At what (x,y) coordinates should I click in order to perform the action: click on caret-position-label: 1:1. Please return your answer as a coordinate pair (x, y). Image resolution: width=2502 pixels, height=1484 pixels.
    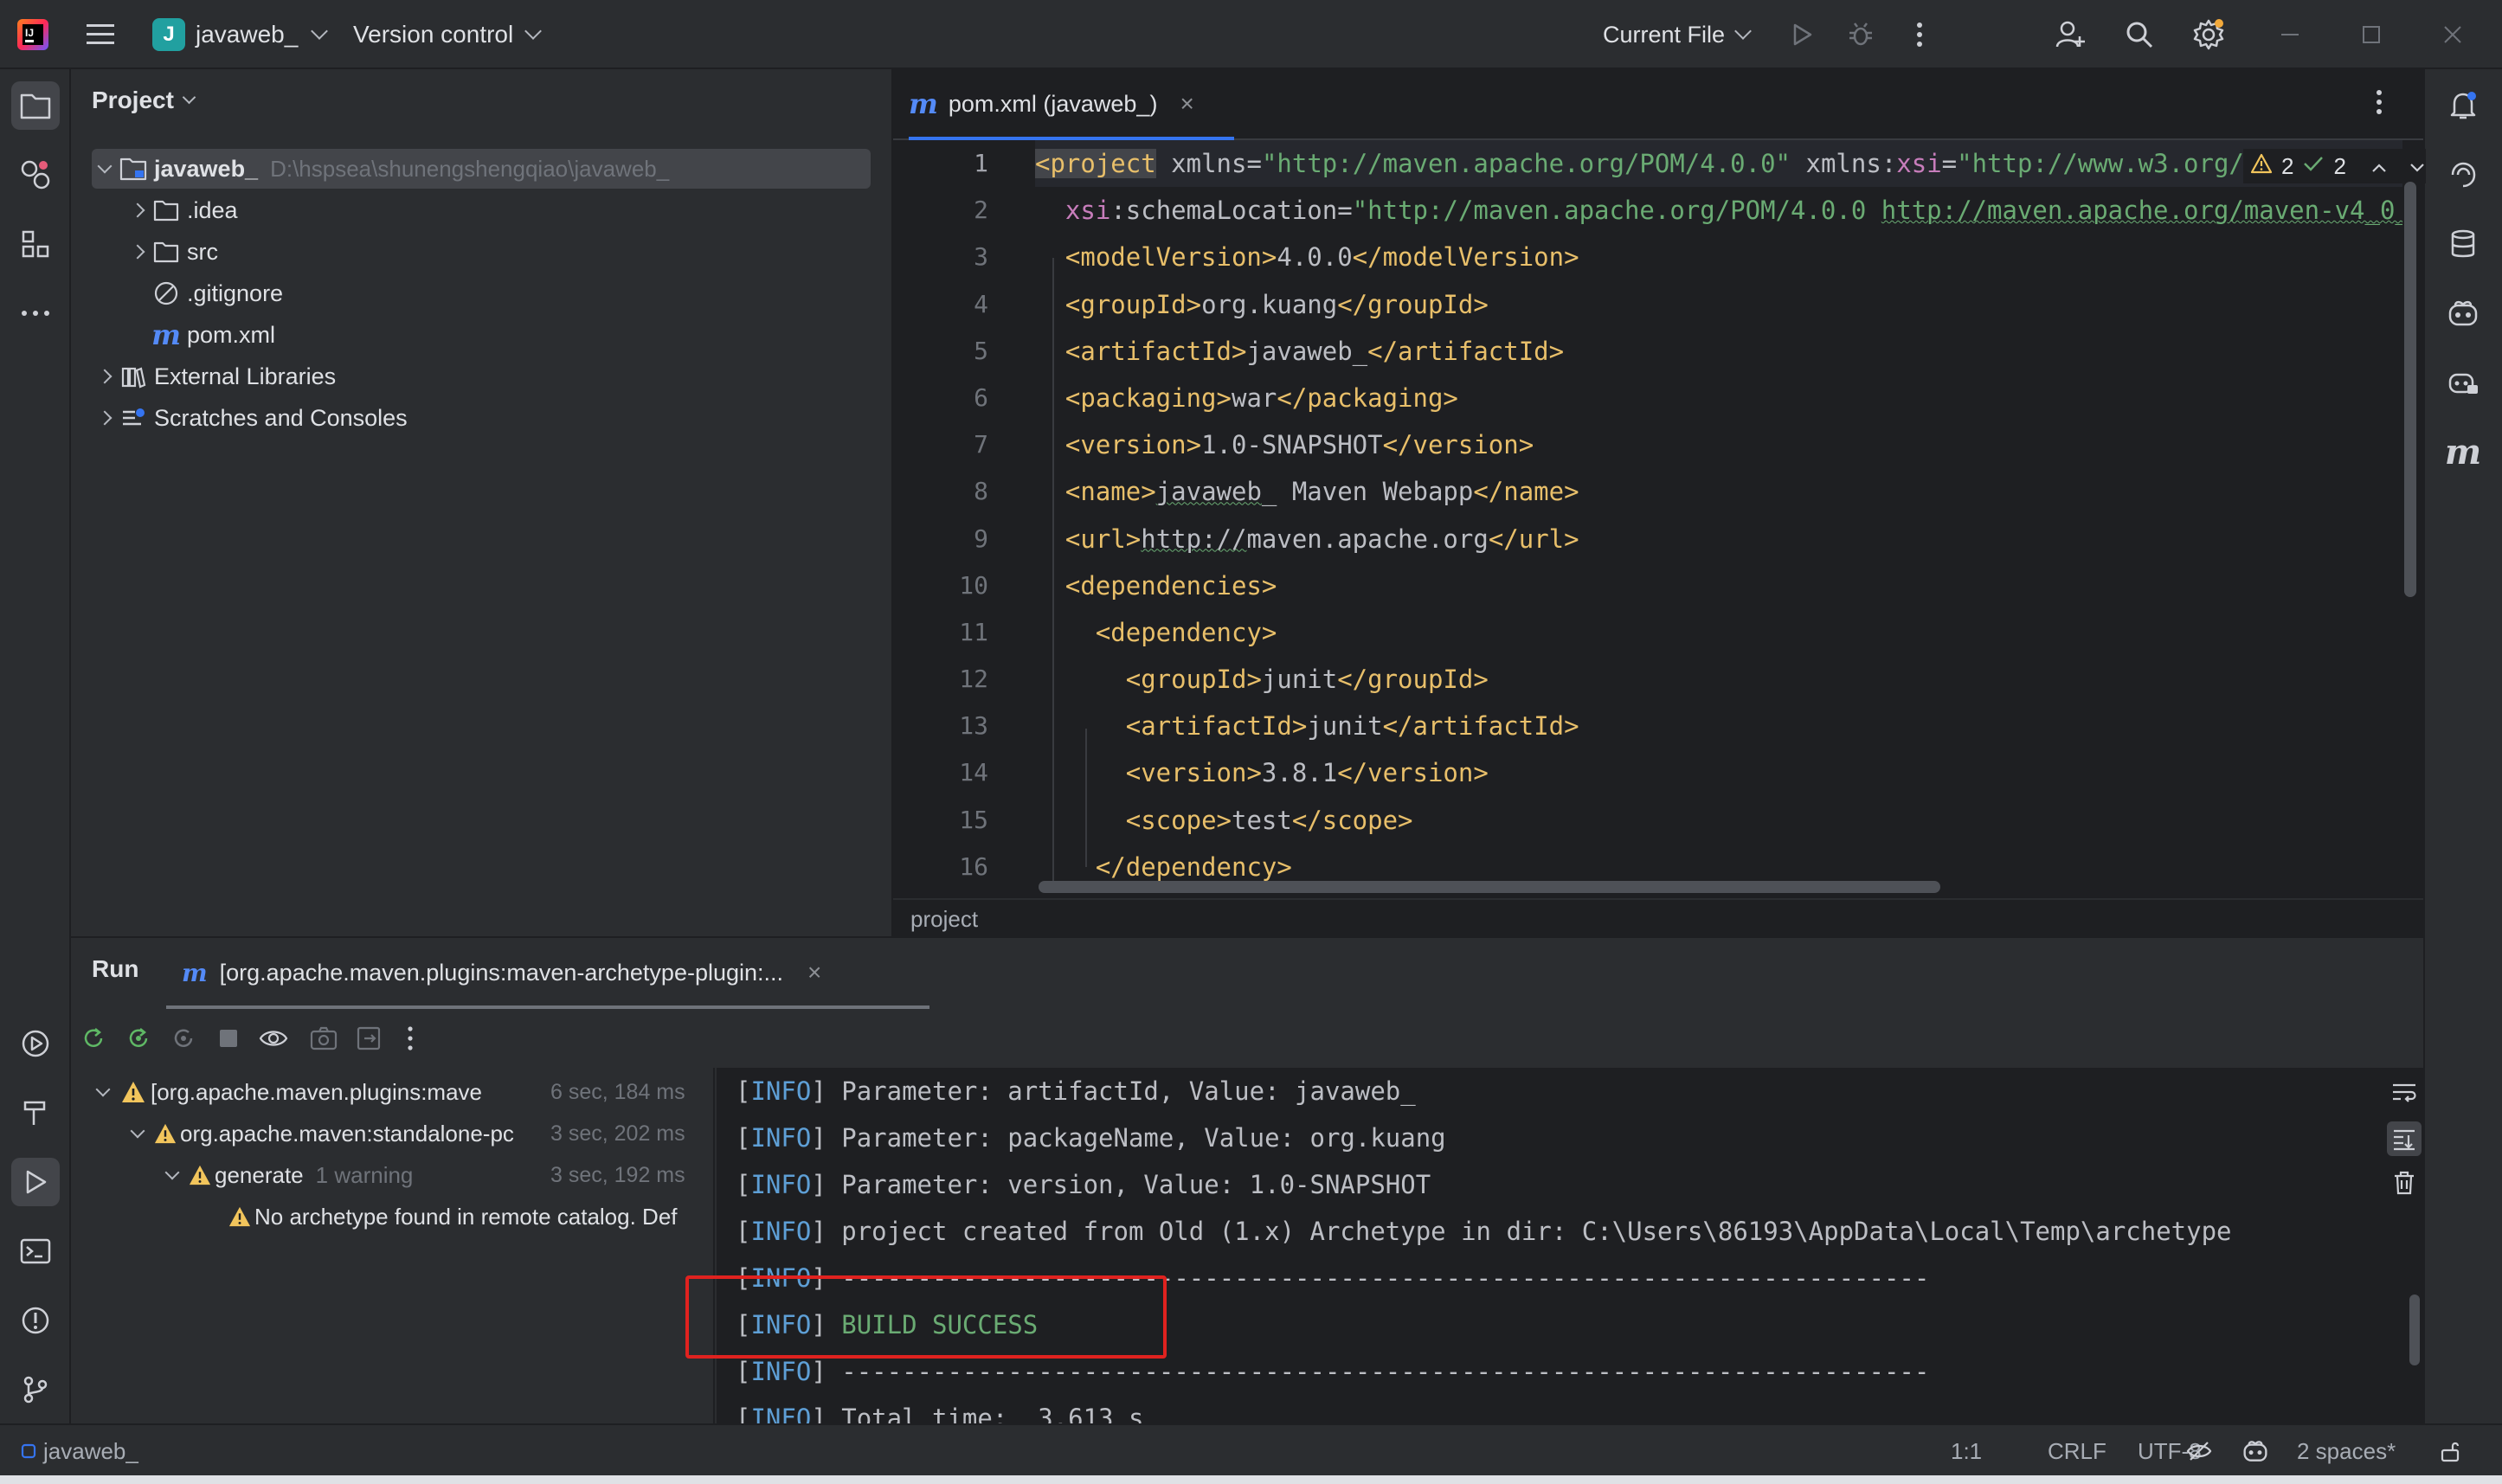
    Looking at the image, I should click on (1967, 1451).